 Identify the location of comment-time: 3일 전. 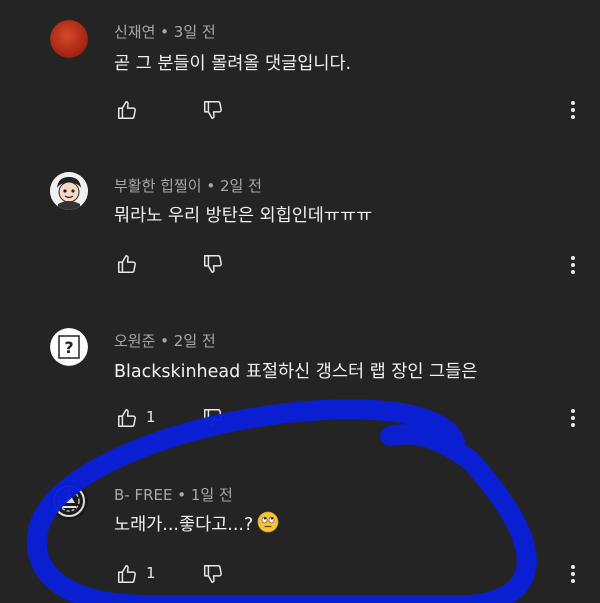
(194, 32).